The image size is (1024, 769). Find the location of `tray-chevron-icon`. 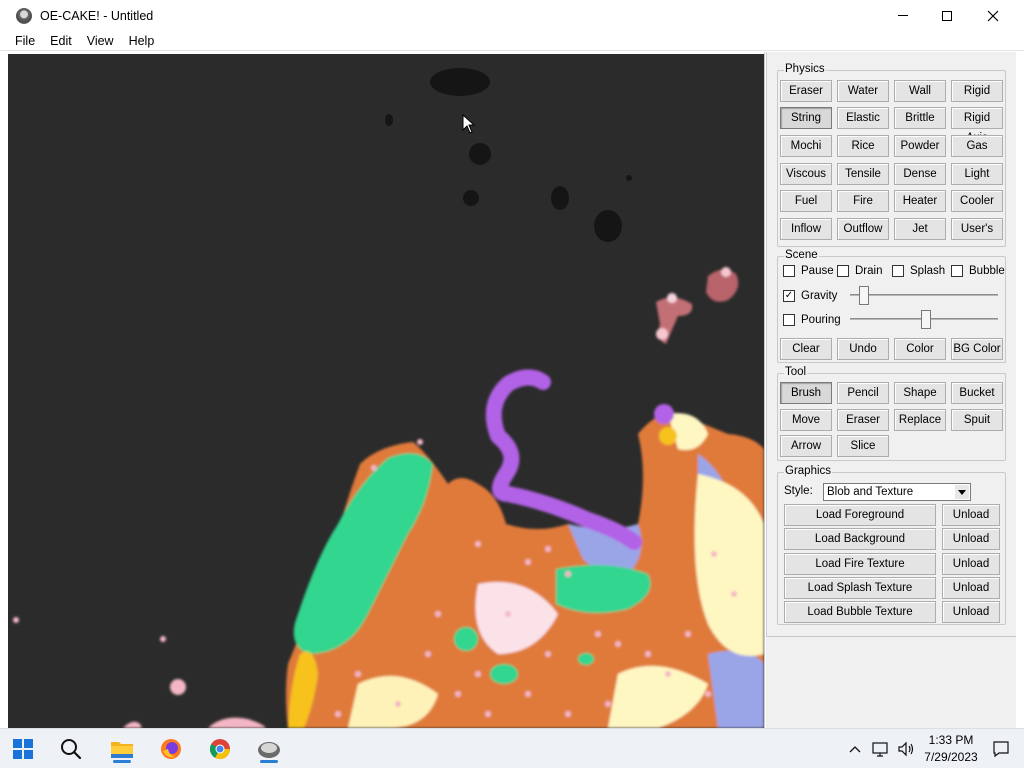

tray-chevron-icon is located at coordinates (855, 749).